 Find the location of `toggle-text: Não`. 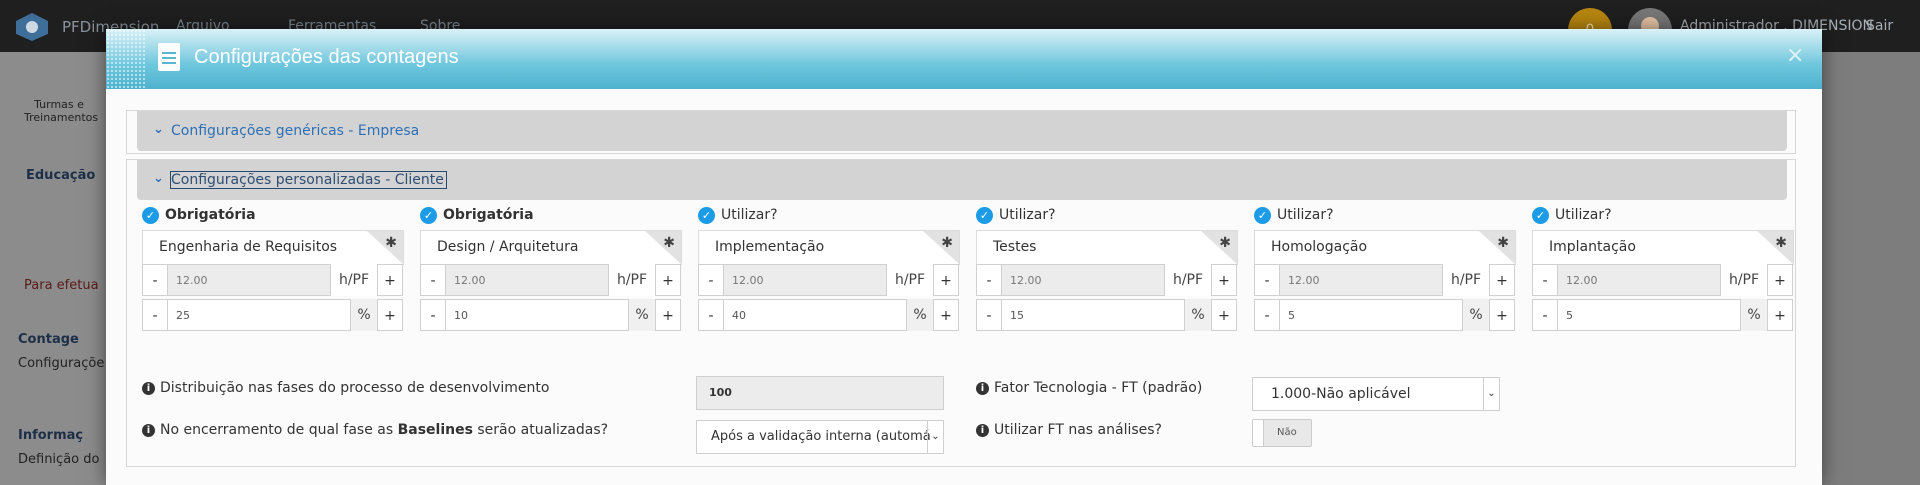

toggle-text: Não is located at coordinates (1287, 432).